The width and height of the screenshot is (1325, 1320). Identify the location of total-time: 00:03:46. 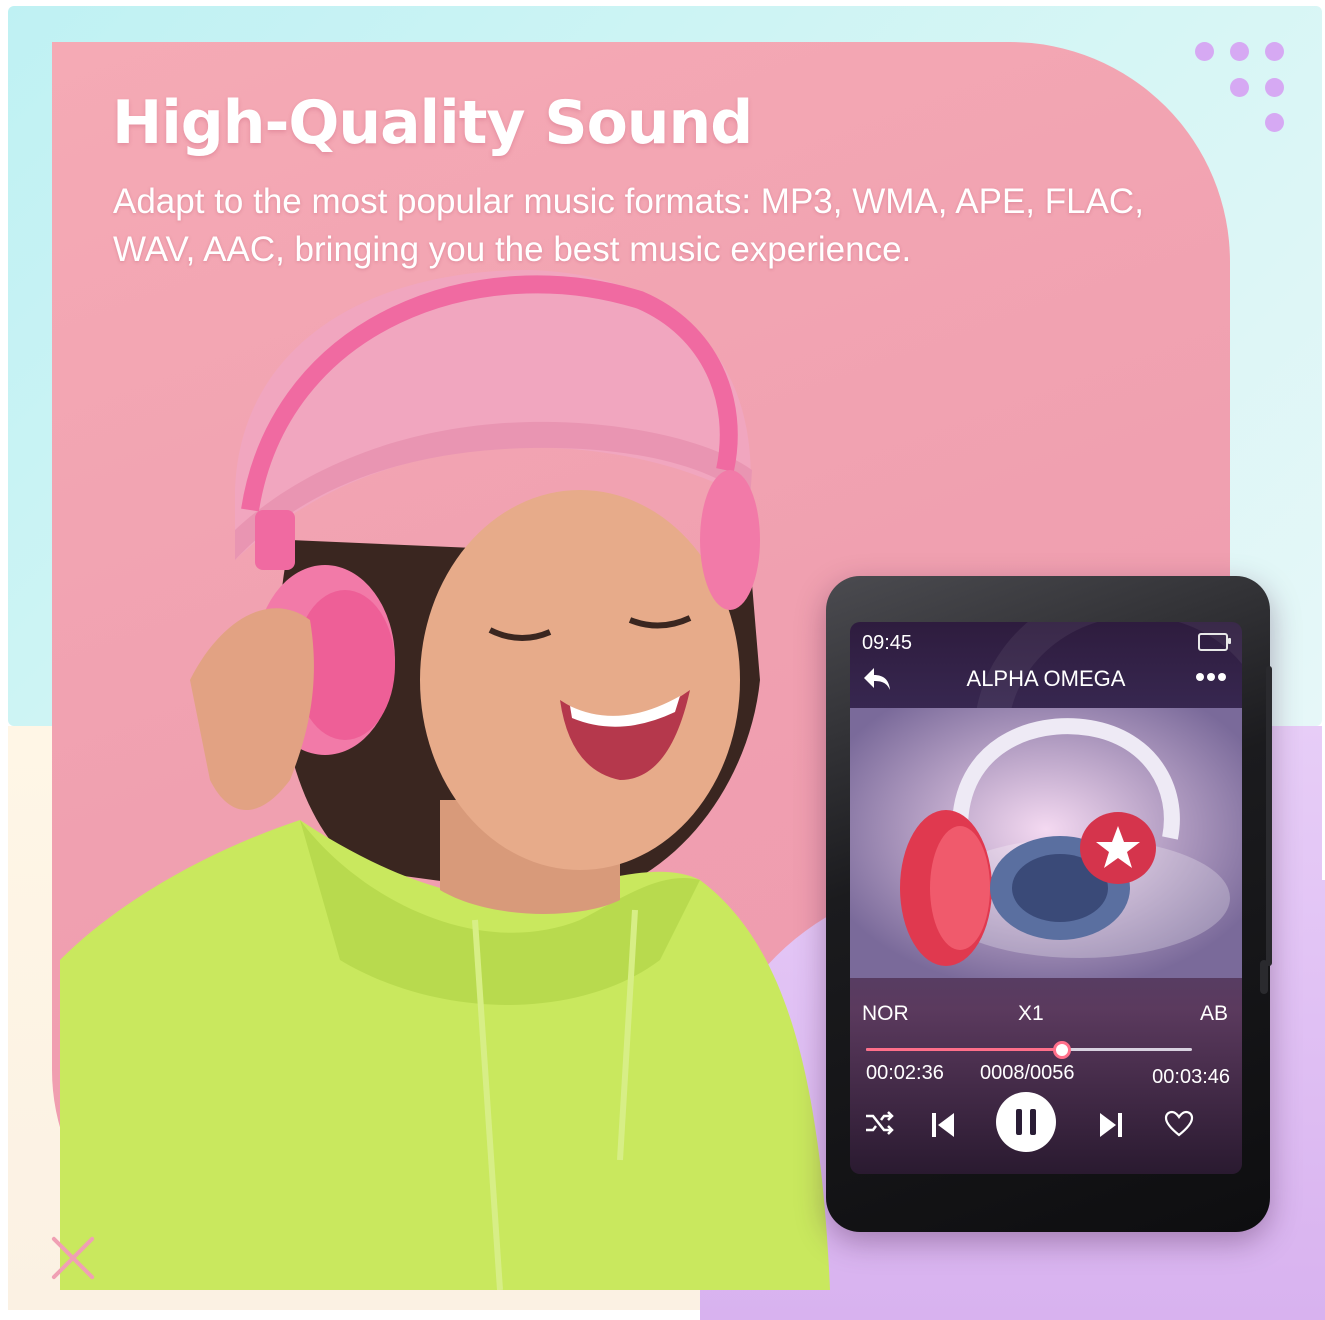
(1191, 1077).